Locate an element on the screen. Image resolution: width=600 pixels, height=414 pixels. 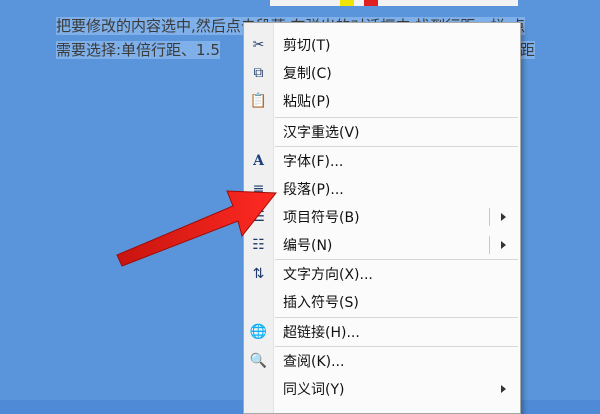
arrow-shape is located at coordinates (197, 228).